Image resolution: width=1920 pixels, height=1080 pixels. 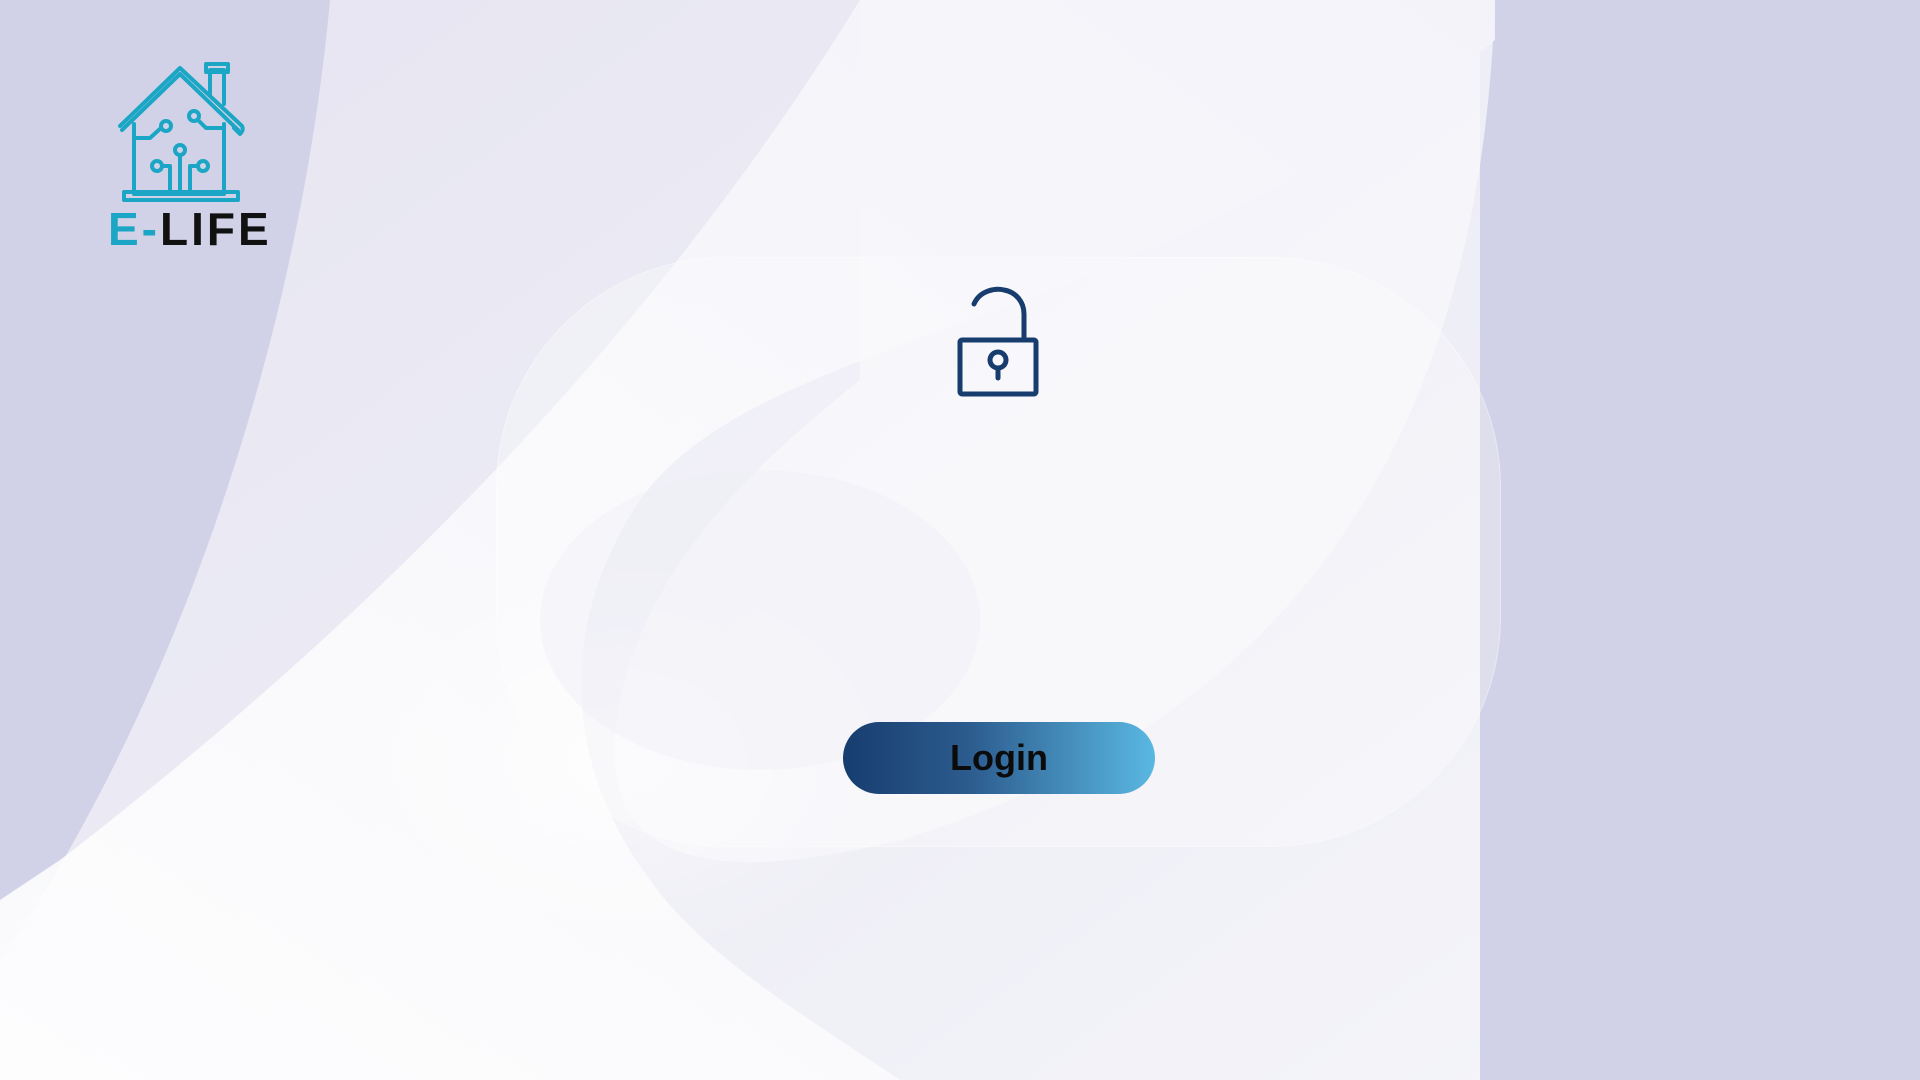 I want to click on smart-home-icon, so click(x=181, y=132).